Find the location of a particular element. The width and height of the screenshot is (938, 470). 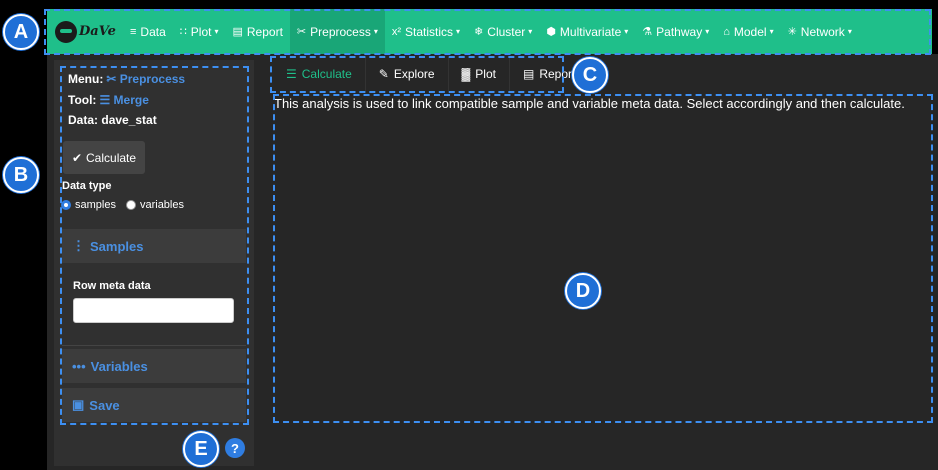

samples-panel-header: ⋮ Samples is located at coordinates (154, 246).